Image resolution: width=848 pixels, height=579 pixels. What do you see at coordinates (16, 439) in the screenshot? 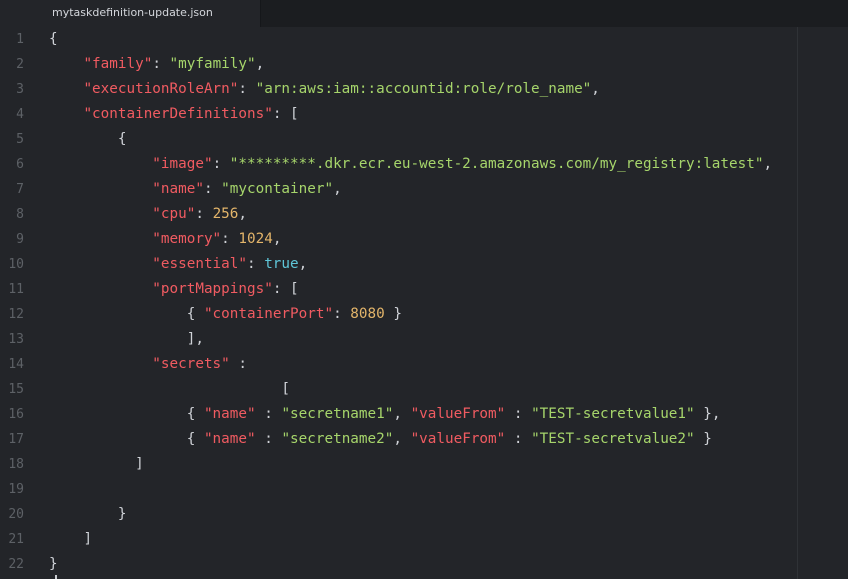
I see `line-number: 17` at bounding box center [16, 439].